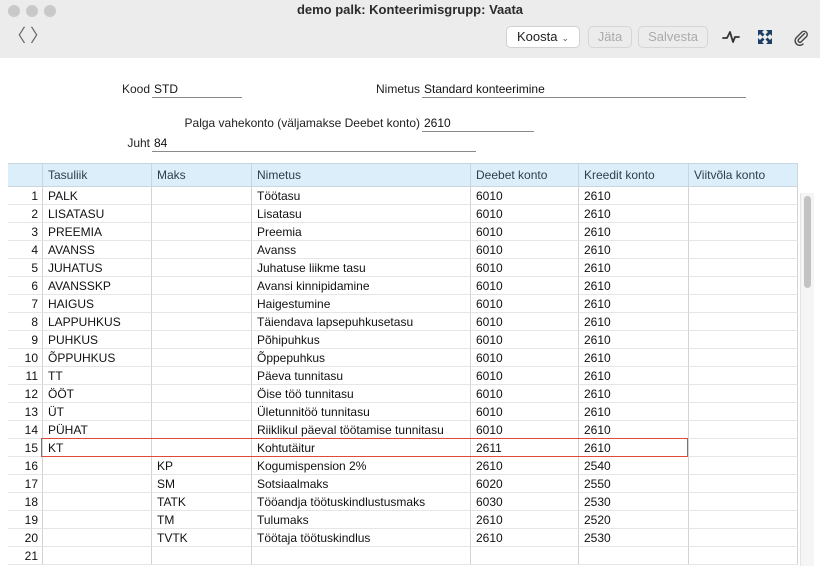 Image resolution: width=820 pixels, height=566 pixels. I want to click on cell-nimetus: Töötasu, so click(360, 196).